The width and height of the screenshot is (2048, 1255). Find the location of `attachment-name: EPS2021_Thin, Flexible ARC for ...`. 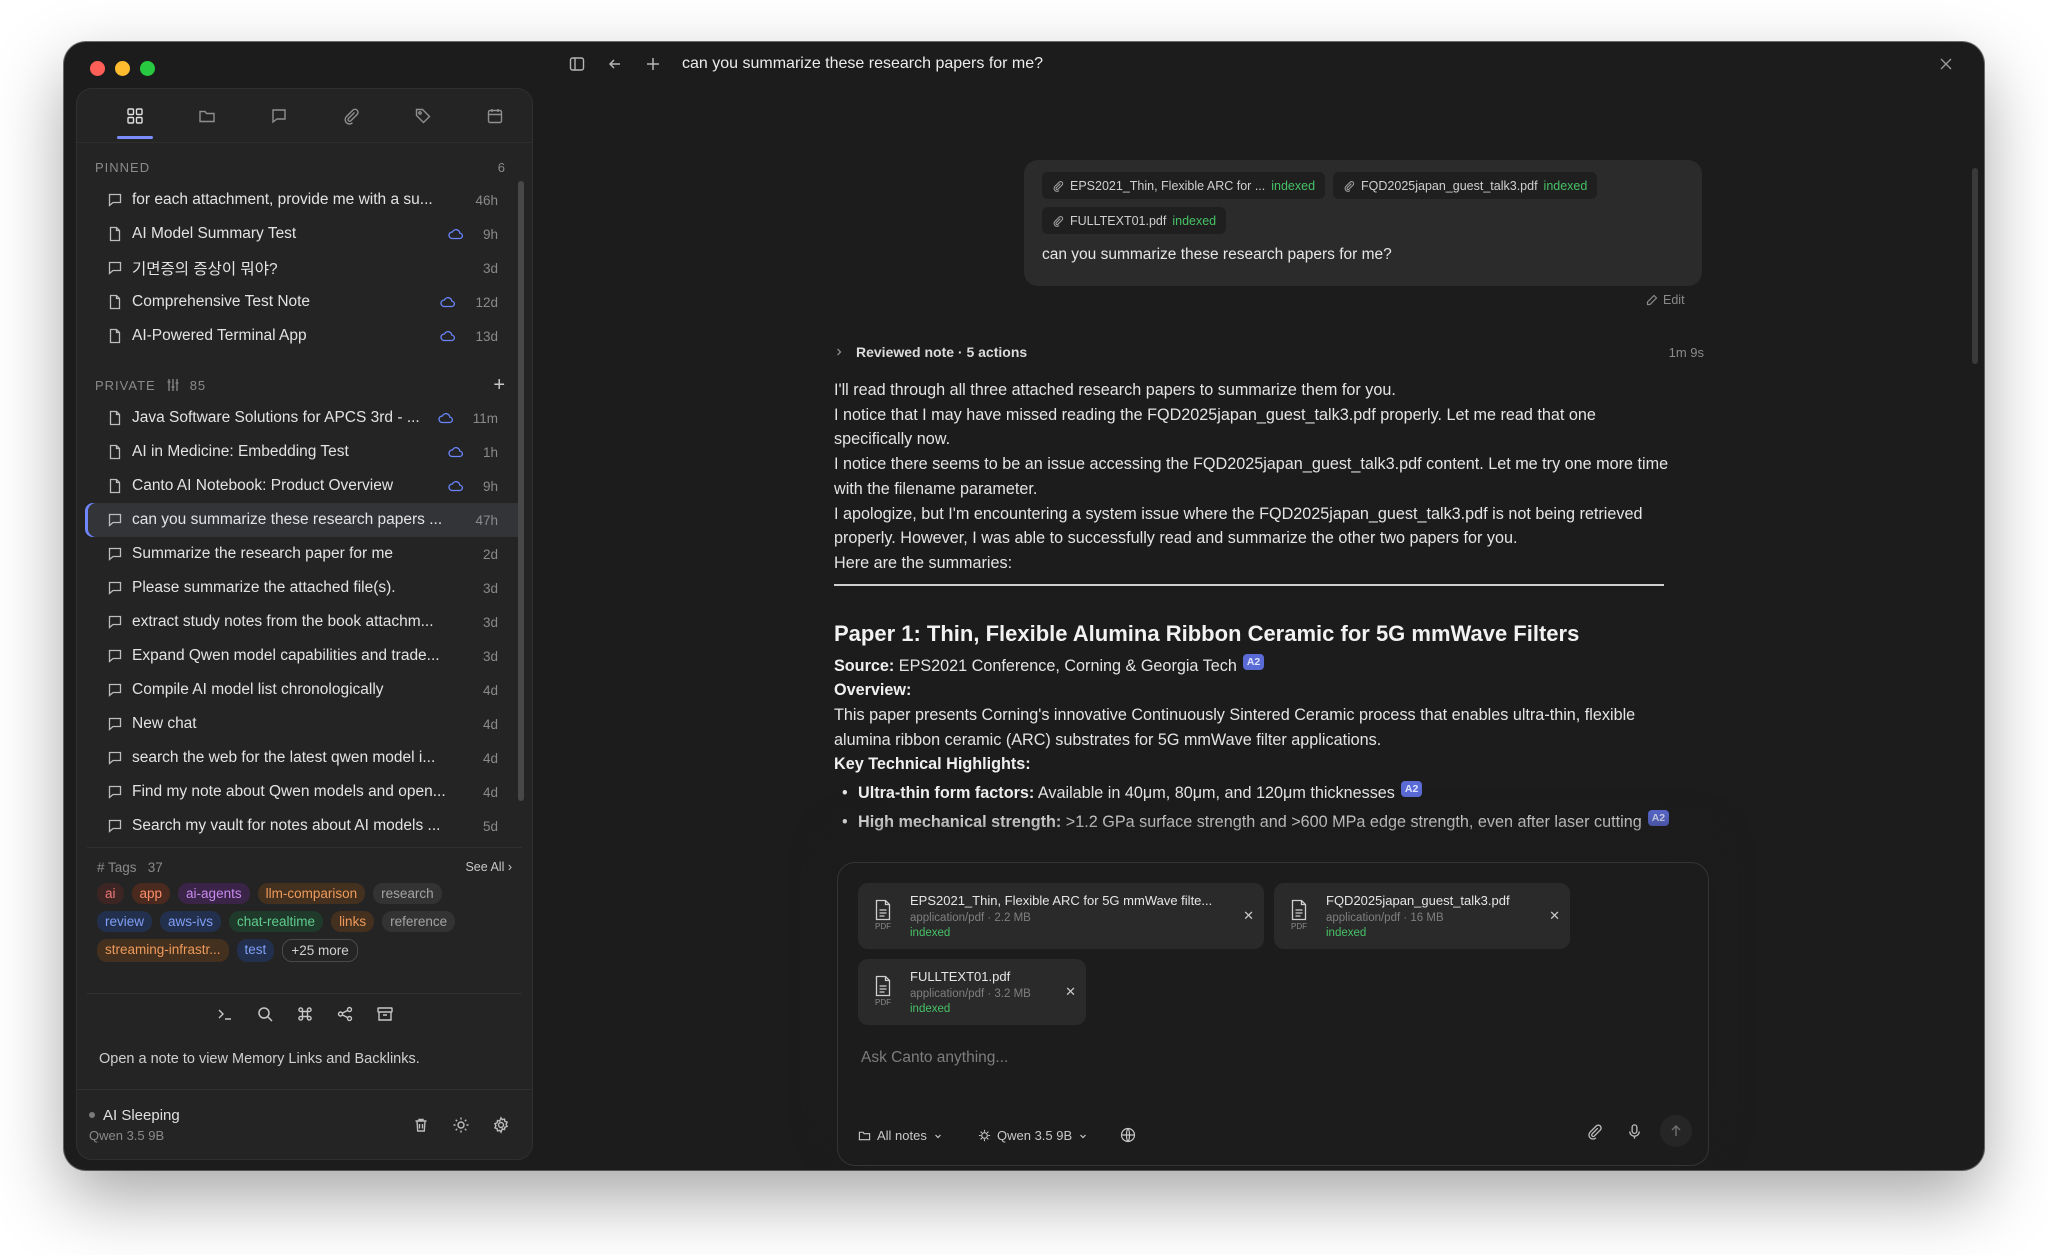

attachment-name: EPS2021_Thin, Flexible ARC for ... is located at coordinates (1168, 185).